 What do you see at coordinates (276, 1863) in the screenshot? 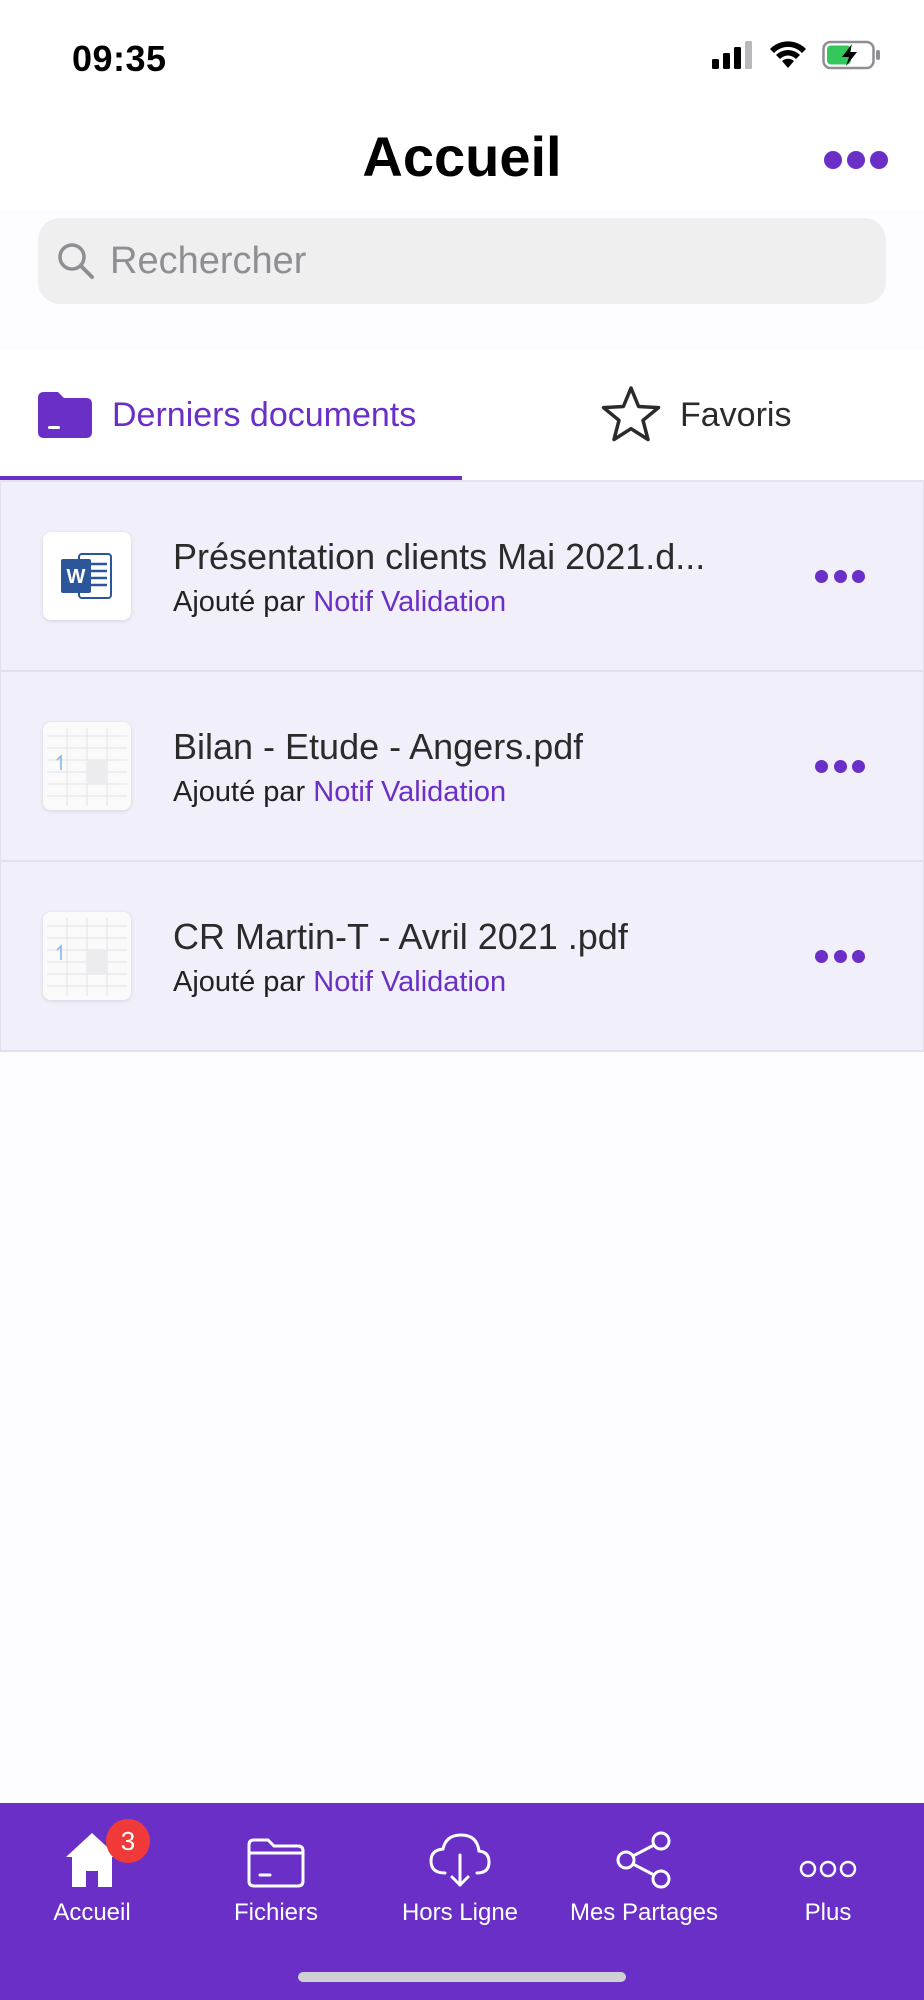
I see `folder-outline-icon` at bounding box center [276, 1863].